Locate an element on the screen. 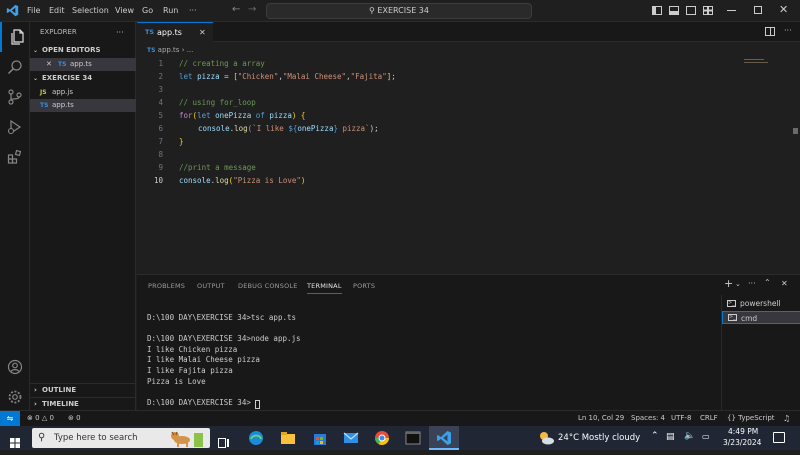  network-icon: ▤ is located at coordinates (670, 437).